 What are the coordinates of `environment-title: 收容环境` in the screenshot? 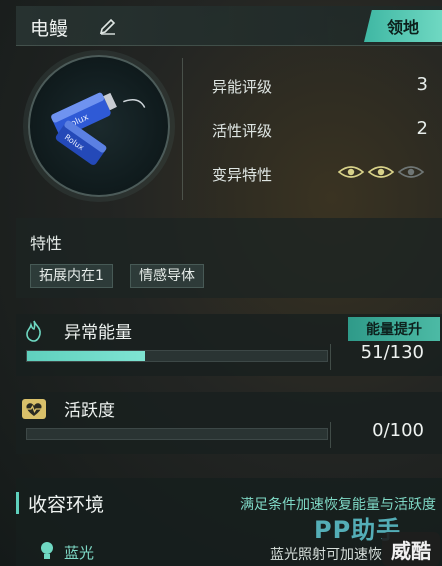 It's located at (66, 505).